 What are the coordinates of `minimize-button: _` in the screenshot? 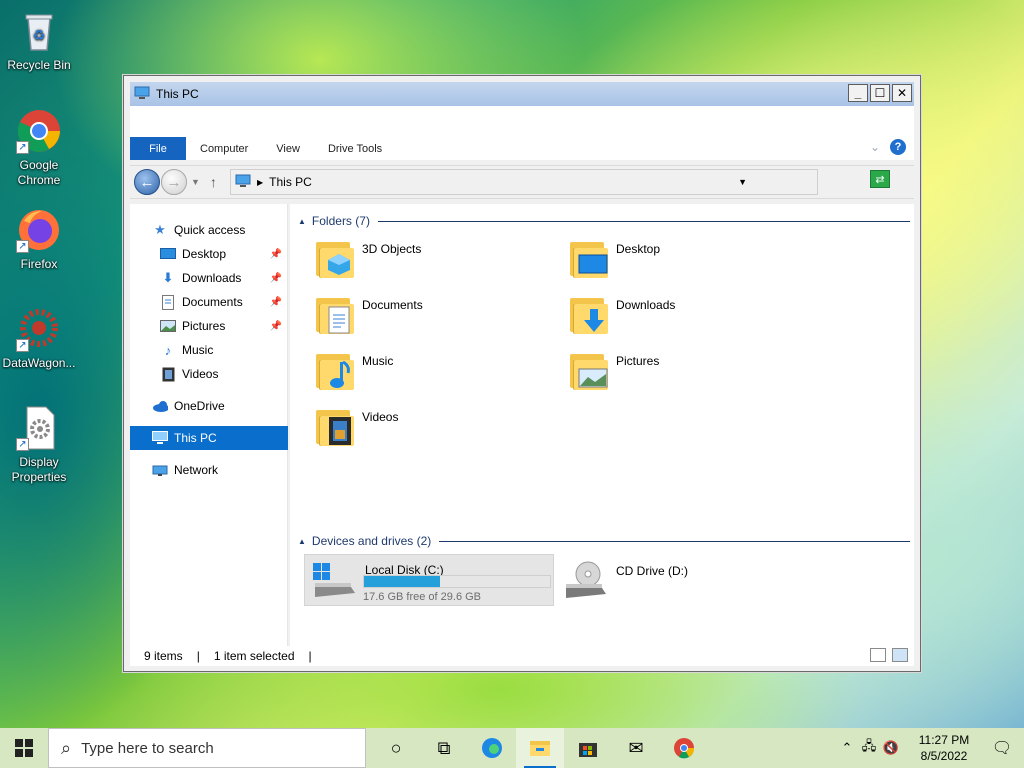 It's located at (858, 93).